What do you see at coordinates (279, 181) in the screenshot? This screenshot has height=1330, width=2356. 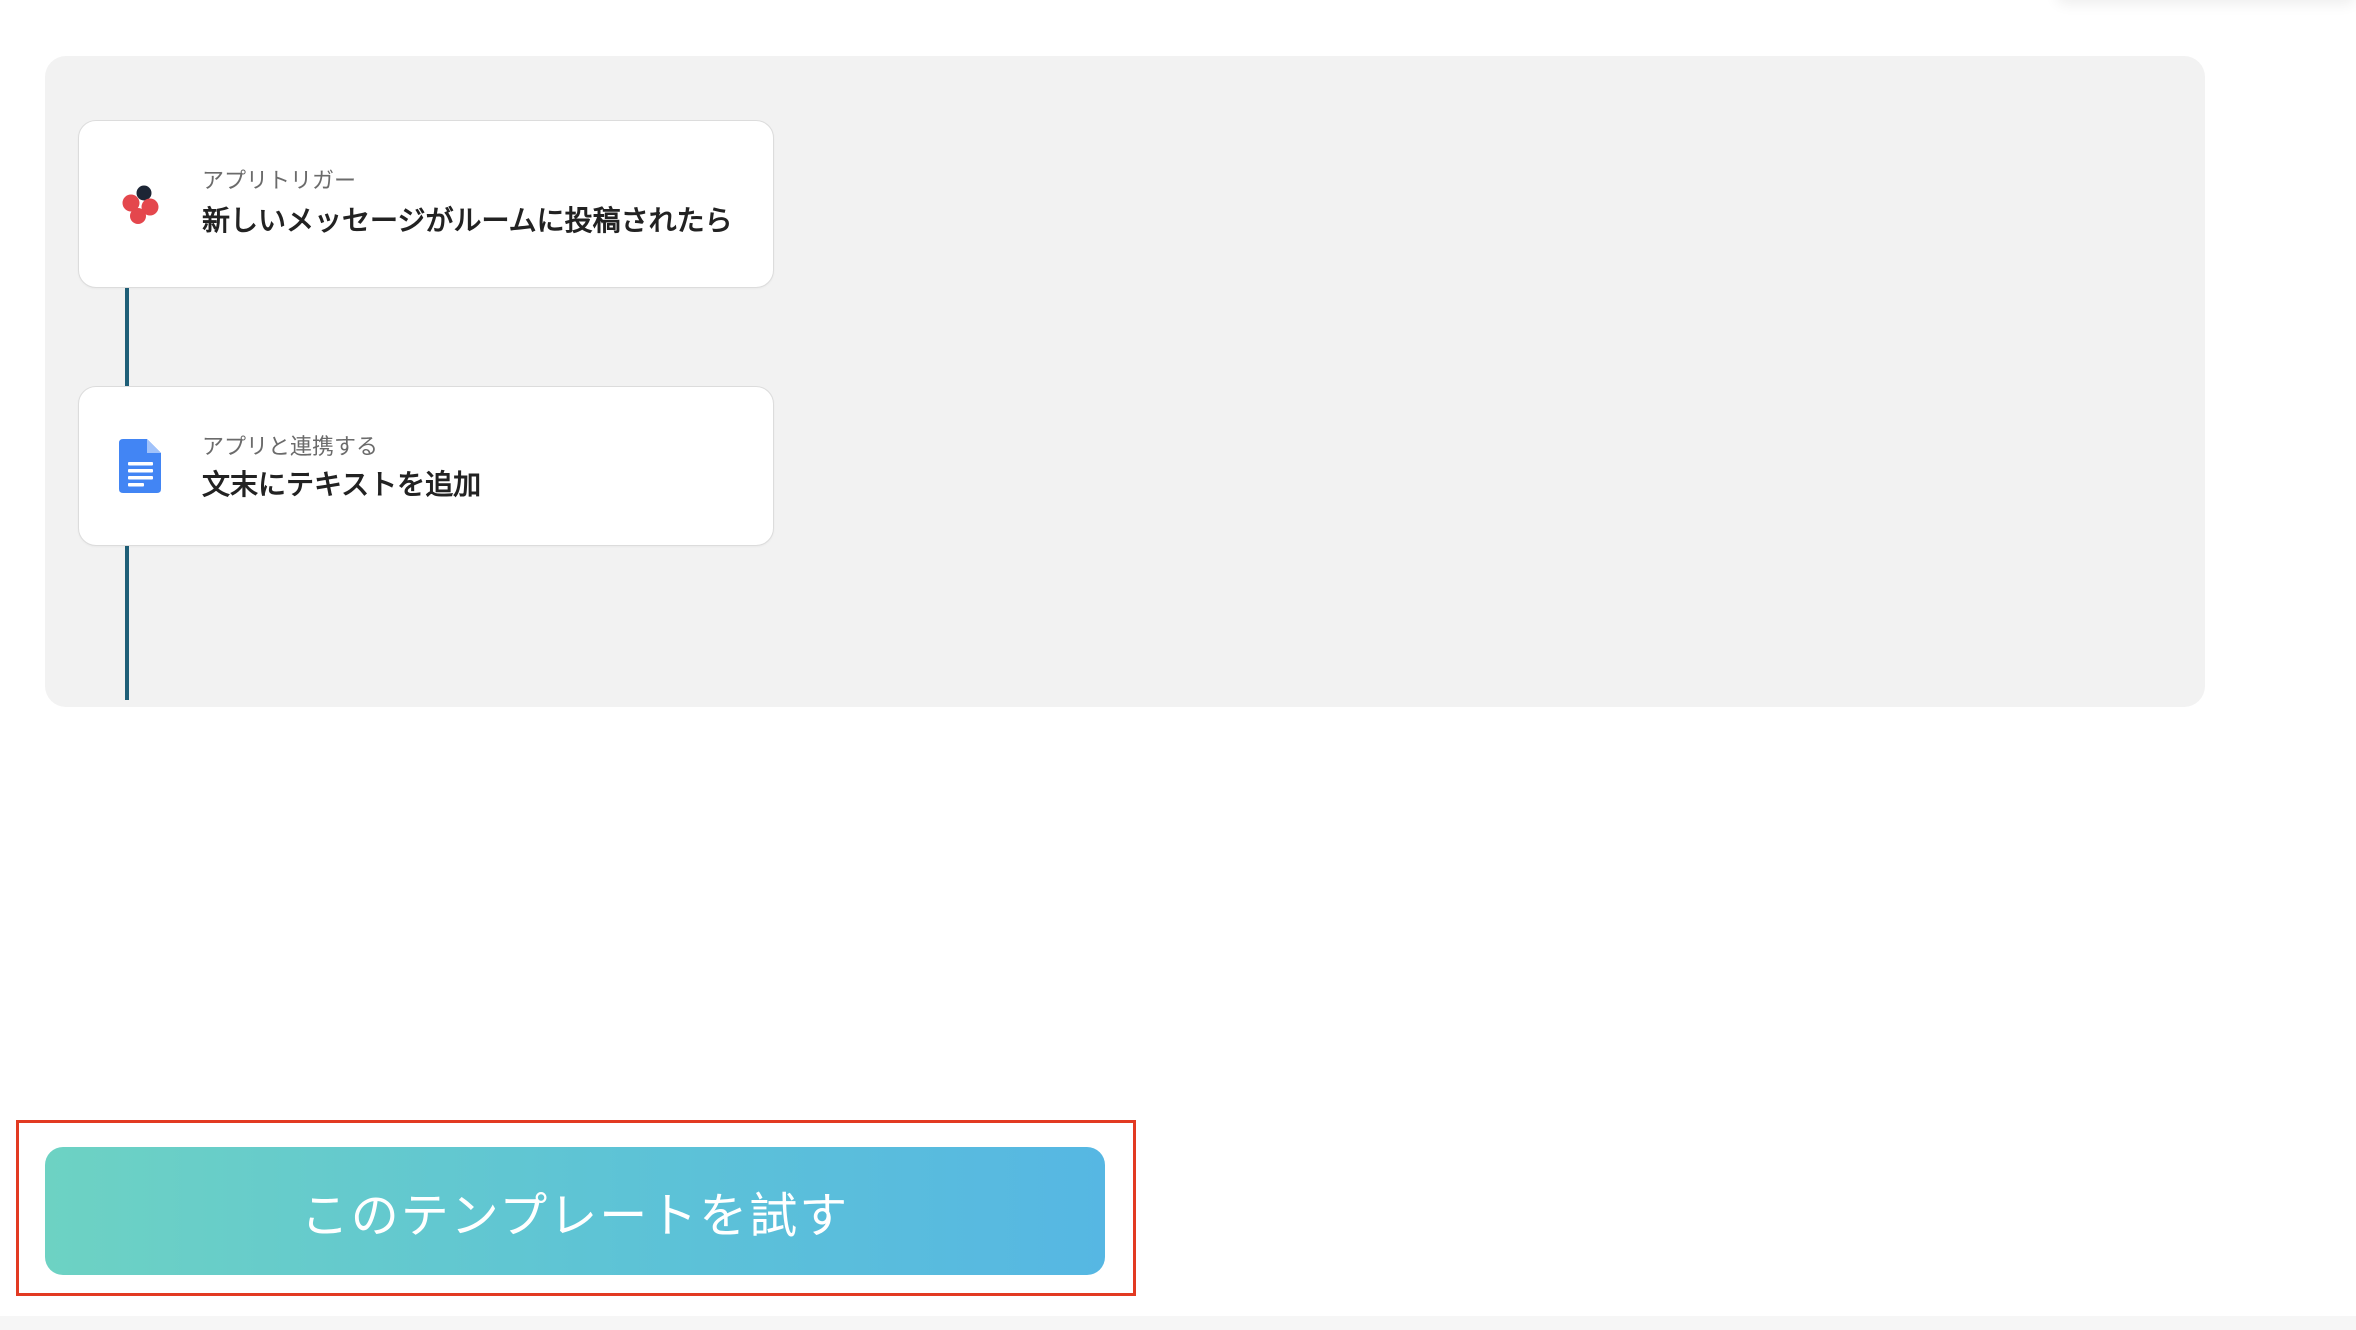 I see `step-type-label: アプリトリガー` at bounding box center [279, 181].